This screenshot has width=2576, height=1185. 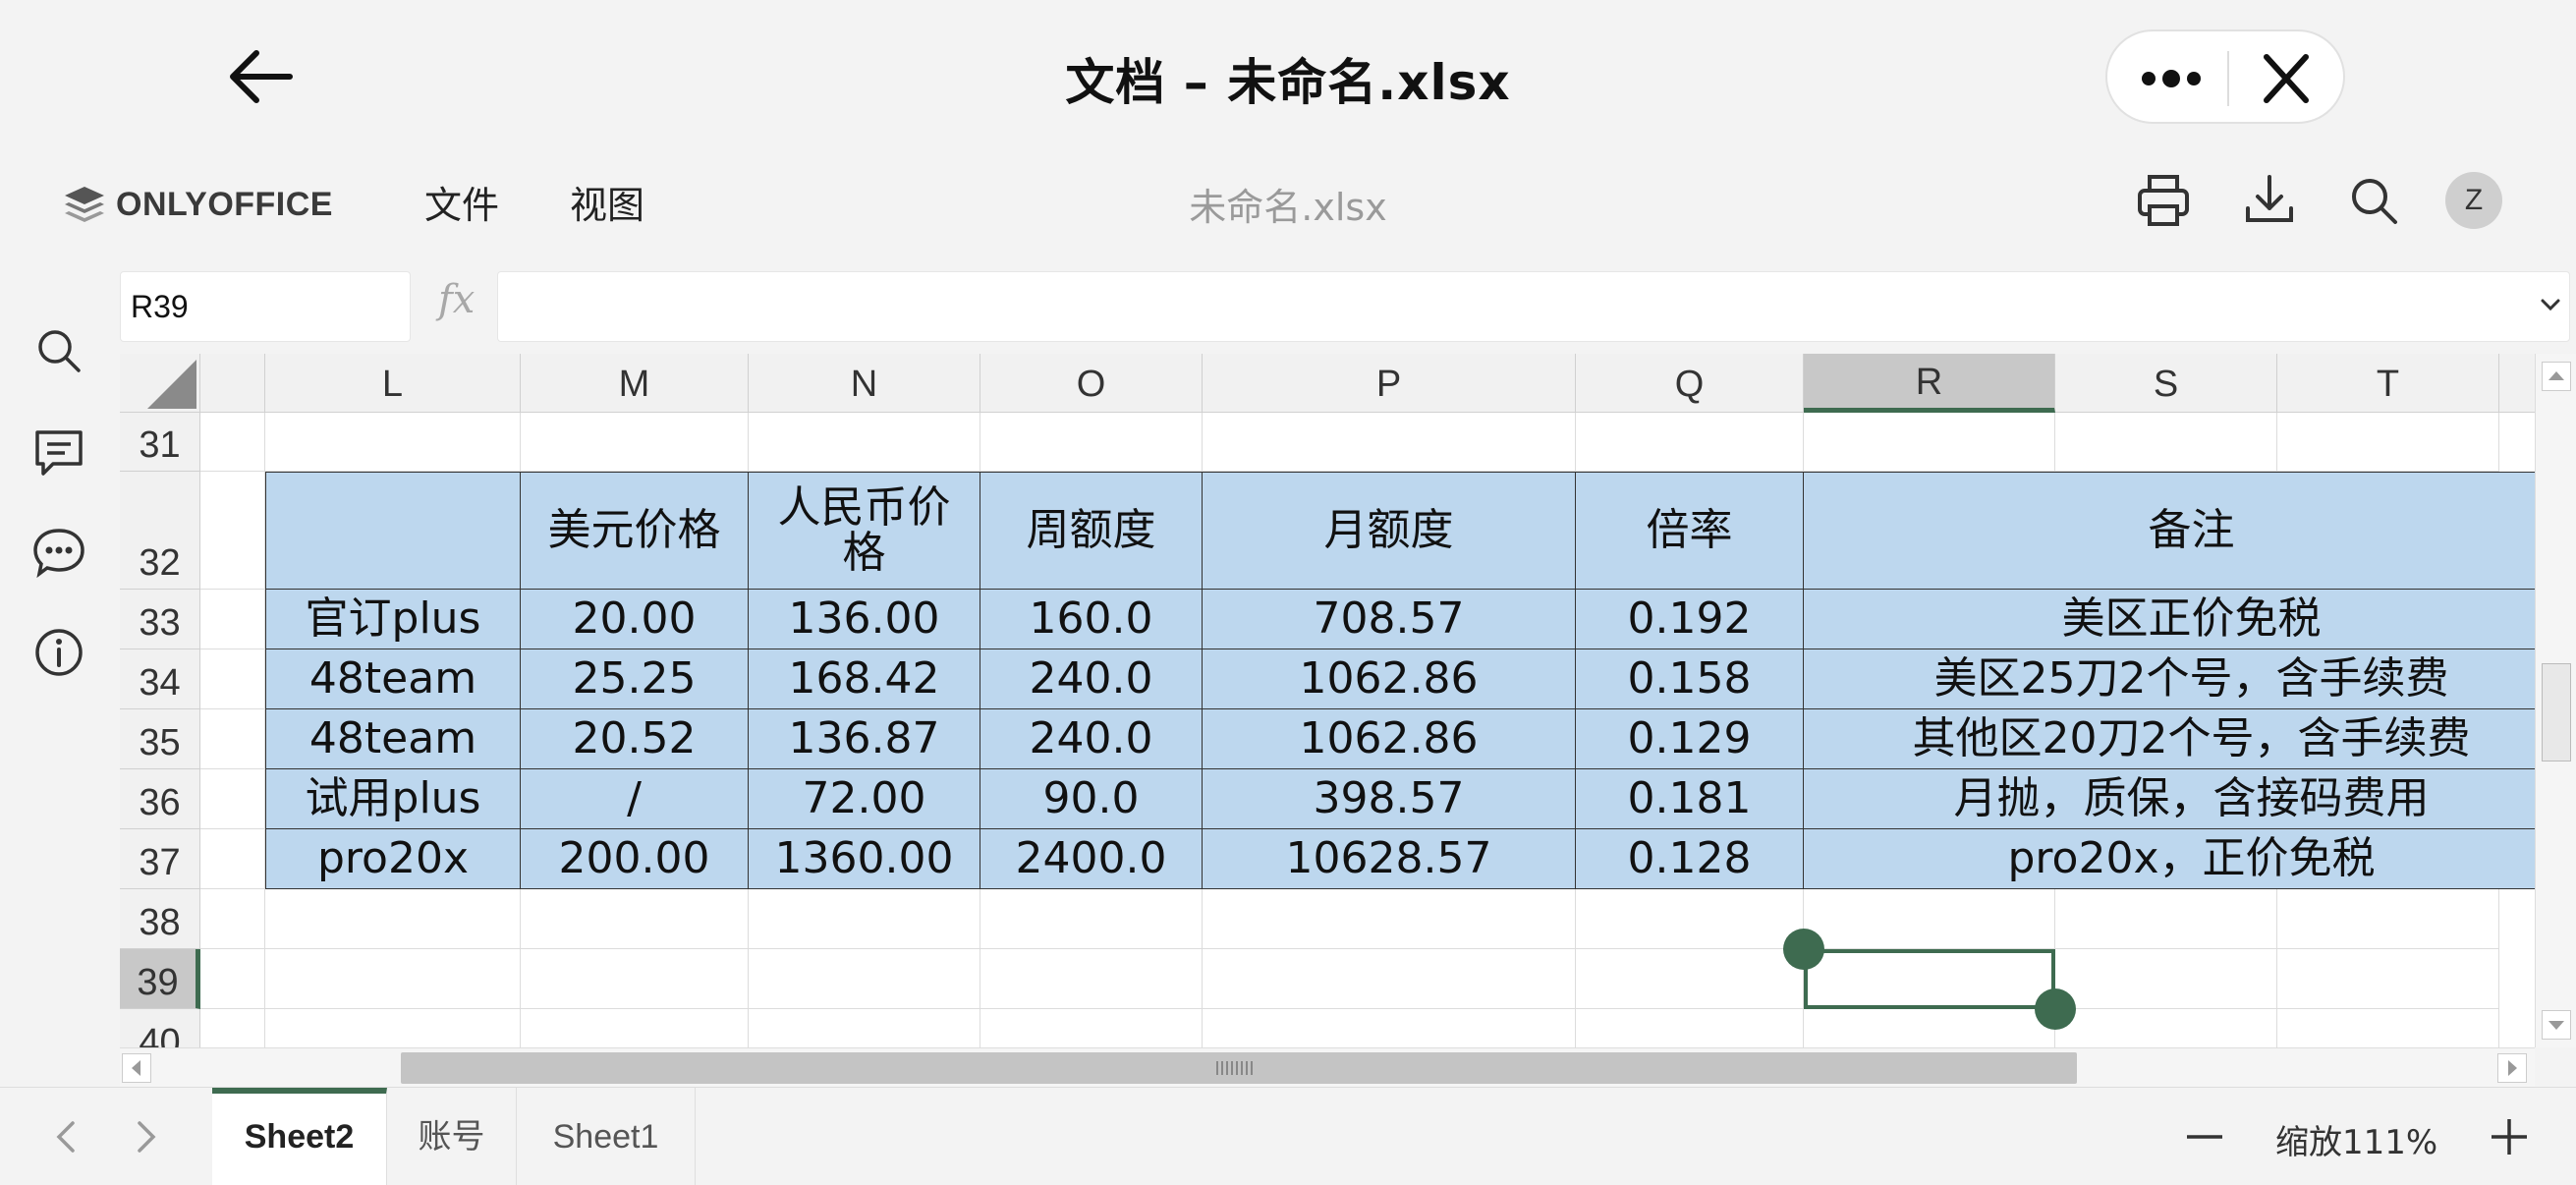 What do you see at coordinates (1929, 1028) in the screenshot?
I see `cell-r40` at bounding box center [1929, 1028].